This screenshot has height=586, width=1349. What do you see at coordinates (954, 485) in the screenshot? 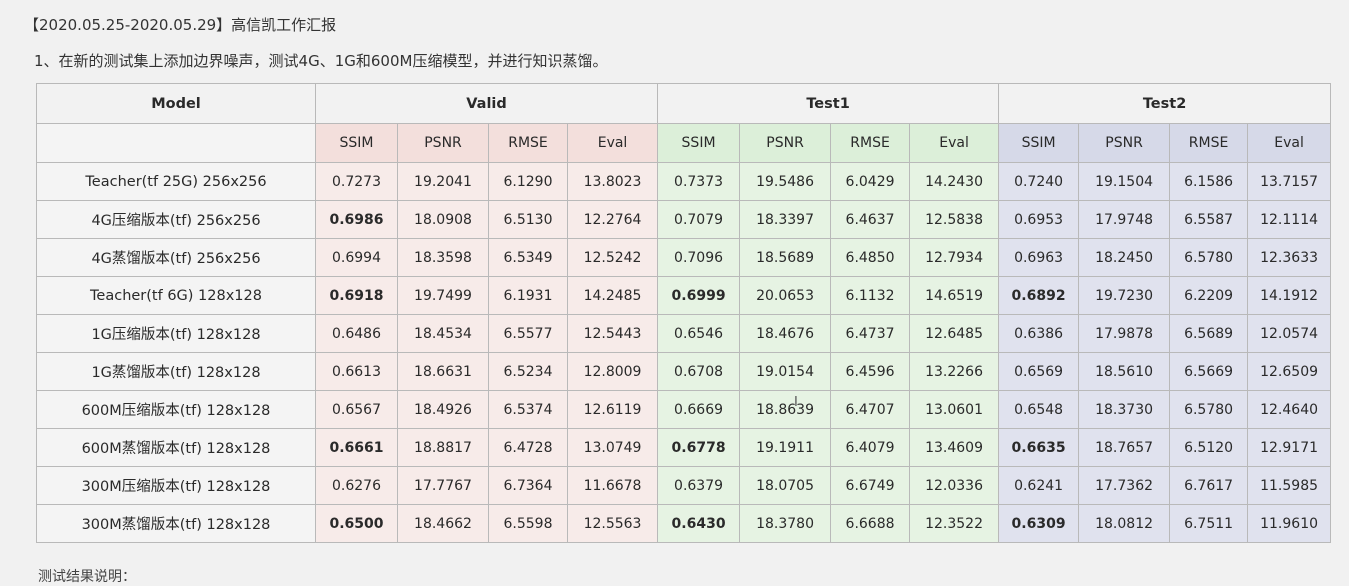
I see `test1-metric-cell: 12.0336` at bounding box center [954, 485].